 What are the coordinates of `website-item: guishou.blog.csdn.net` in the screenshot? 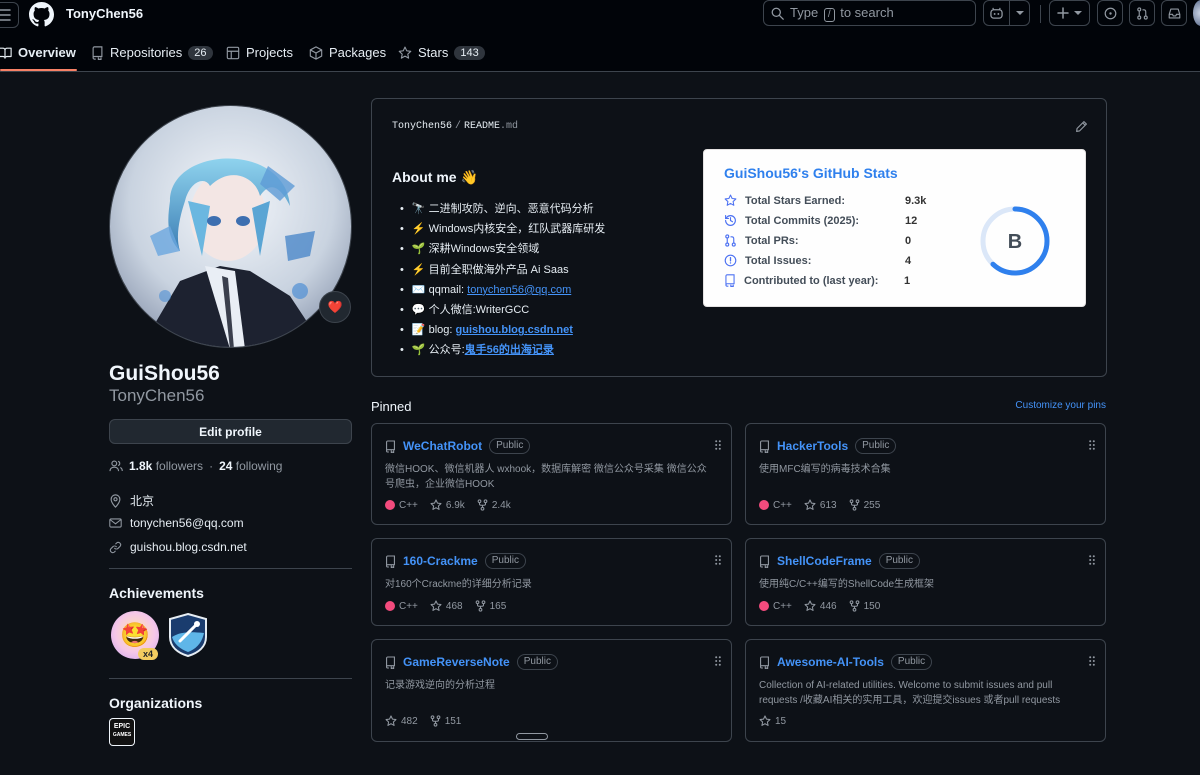 It's located at (178, 547).